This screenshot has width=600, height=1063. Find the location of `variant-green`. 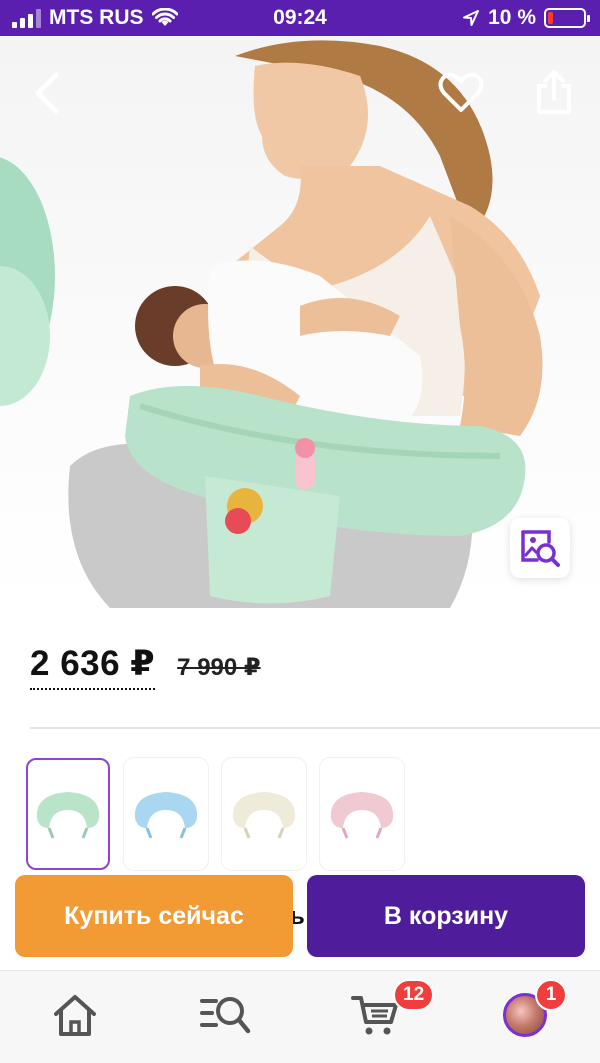

variant-green is located at coordinates (68, 814).